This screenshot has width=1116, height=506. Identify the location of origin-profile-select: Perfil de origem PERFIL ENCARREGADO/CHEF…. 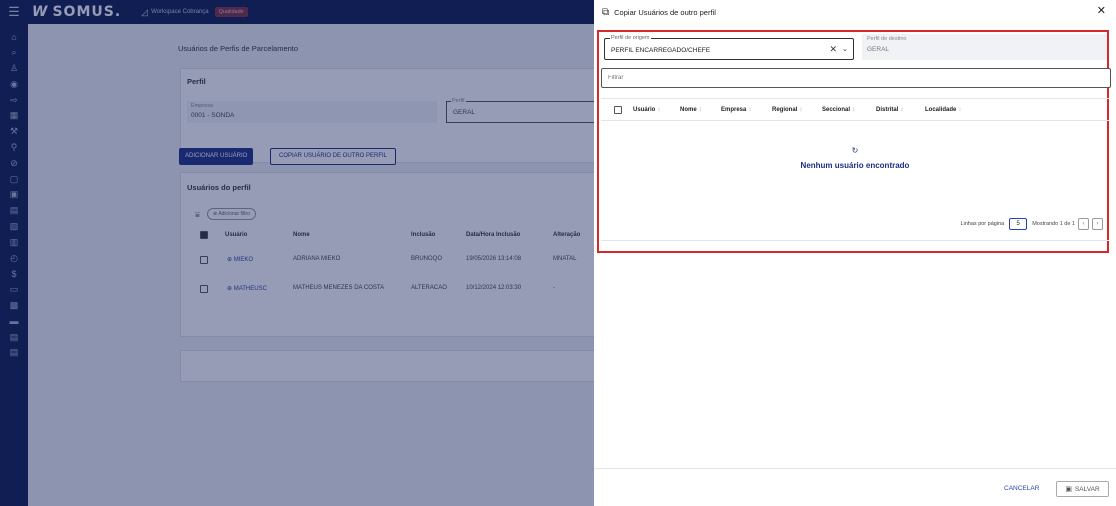
(729, 47).